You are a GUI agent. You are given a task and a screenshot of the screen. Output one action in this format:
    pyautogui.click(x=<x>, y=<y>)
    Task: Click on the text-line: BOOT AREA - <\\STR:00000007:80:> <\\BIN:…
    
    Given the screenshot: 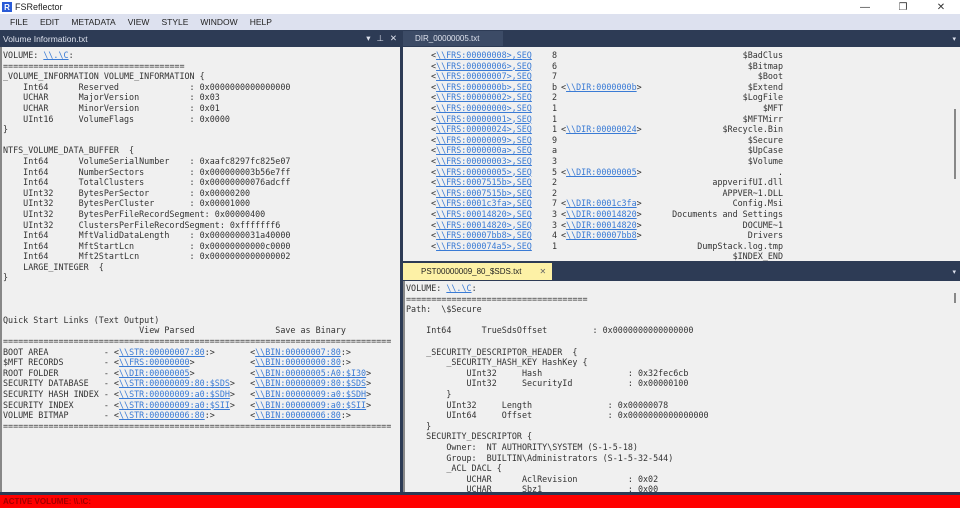 What is the action you would take?
    pyautogui.click(x=201, y=352)
    